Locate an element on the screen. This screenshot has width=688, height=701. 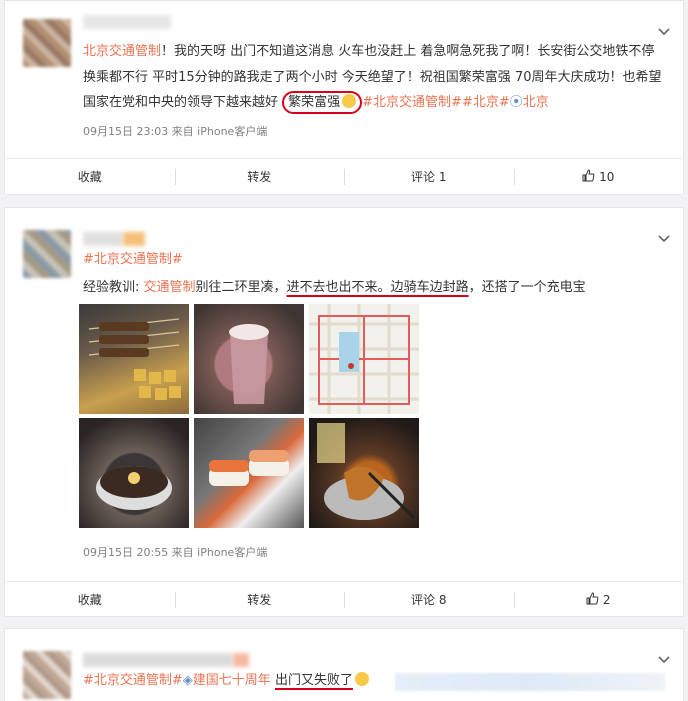
blurred-text is located at coordinates (530, 682).